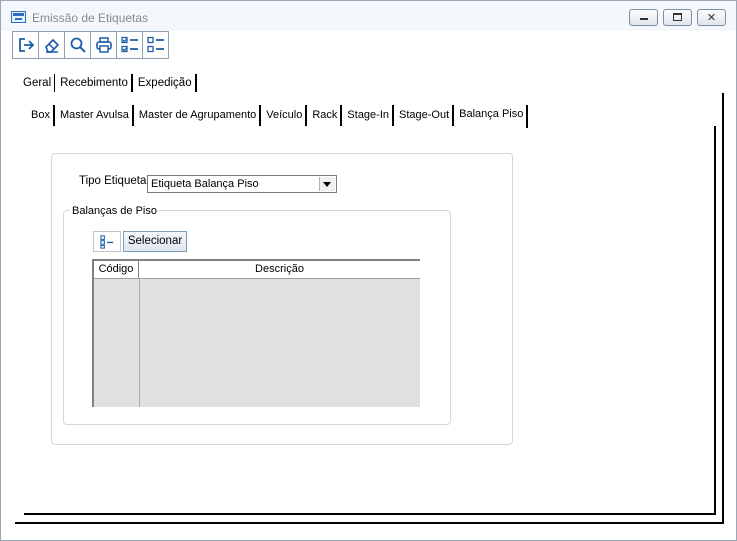 This screenshot has width=737, height=541. I want to click on minimize-button, so click(643, 17).